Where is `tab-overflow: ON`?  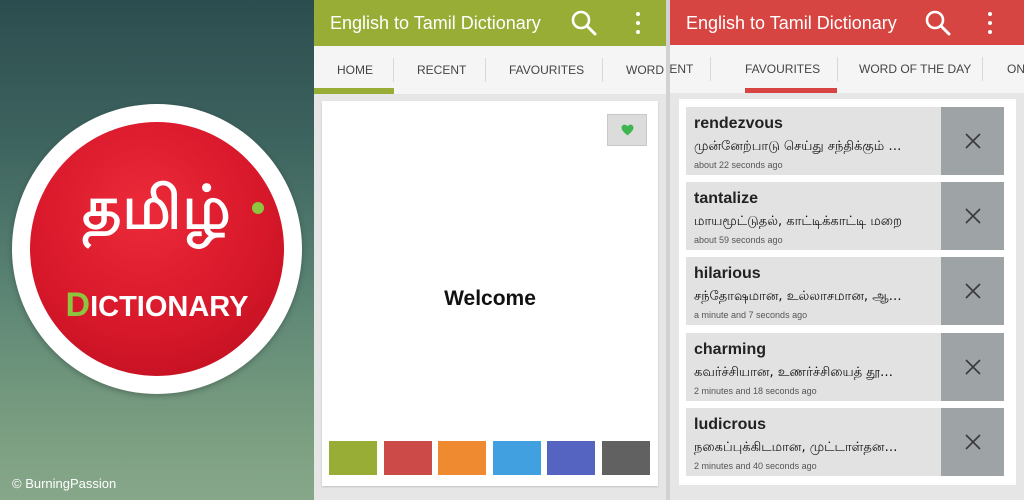
tab-overflow: ON is located at coordinates (1015, 69).